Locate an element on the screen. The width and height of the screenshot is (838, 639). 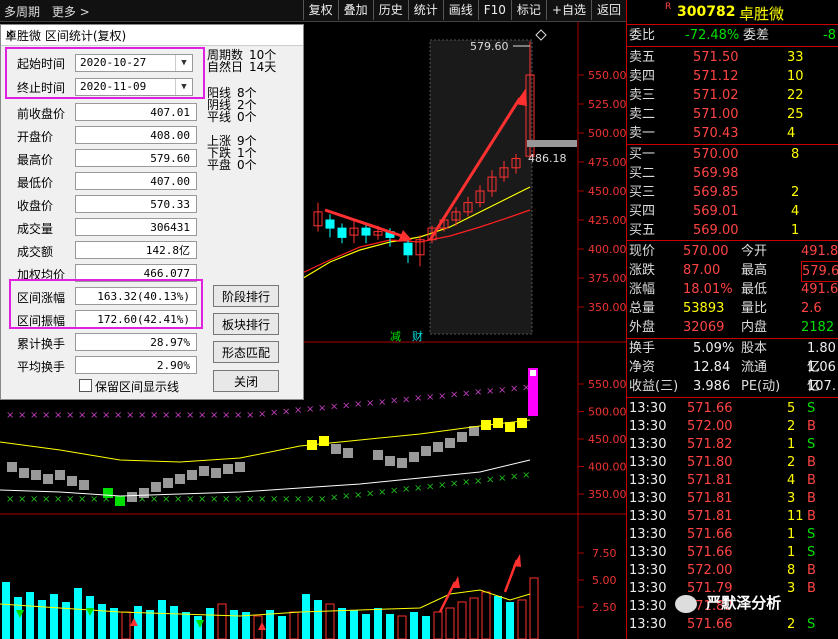
mark-button: 标记 is located at coordinates (528, 10).